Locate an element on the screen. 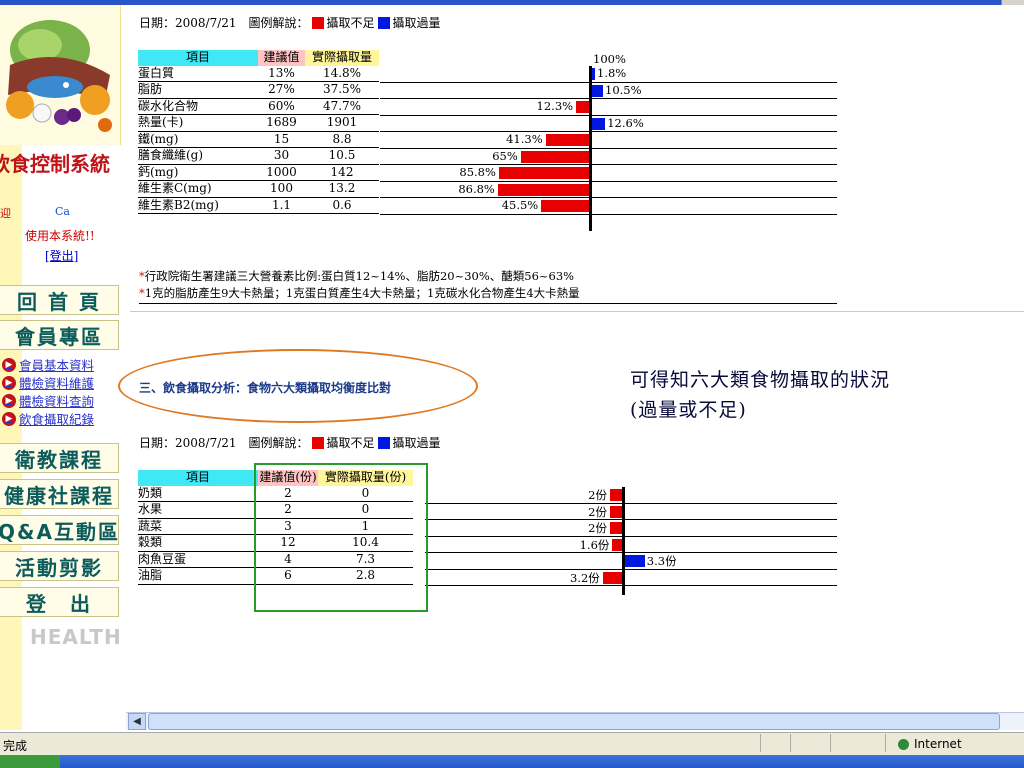  status-zone: Internet is located at coordinates (938, 744).